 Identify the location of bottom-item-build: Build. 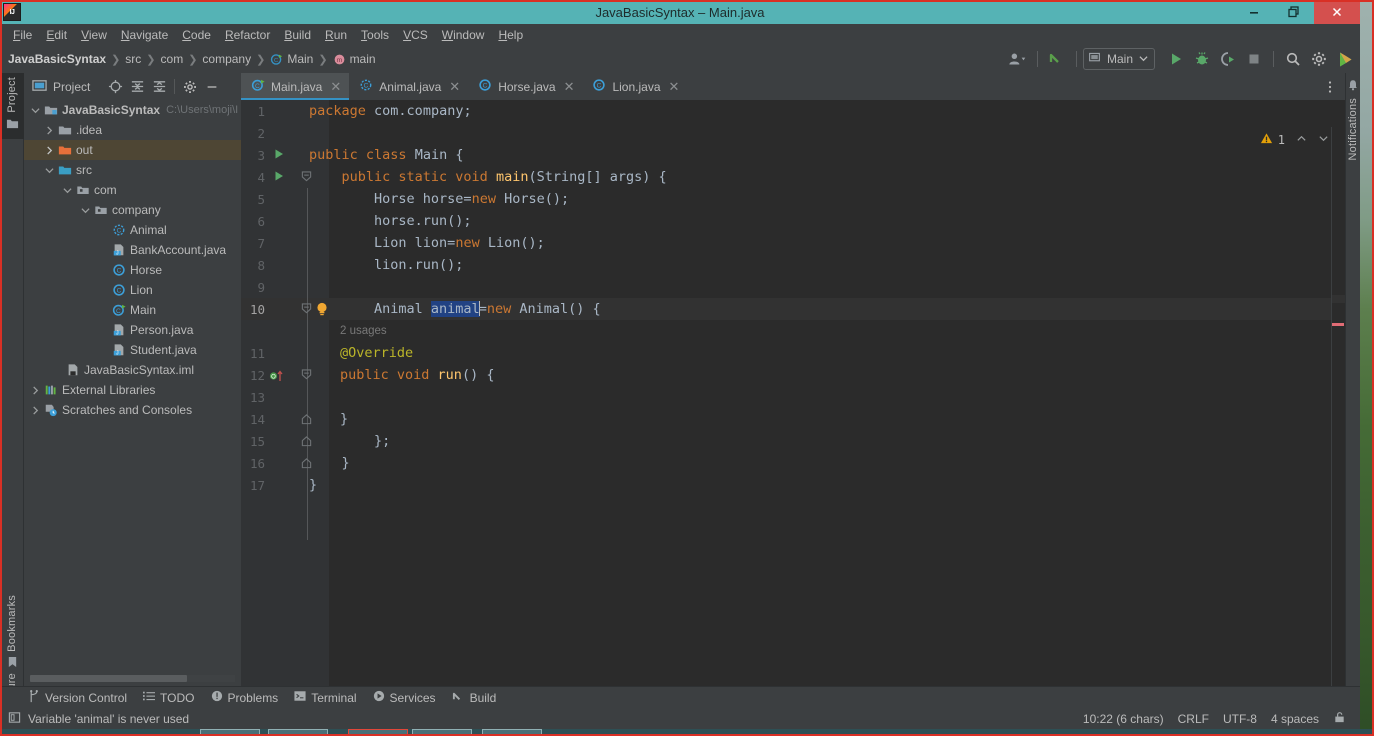
(474, 698).